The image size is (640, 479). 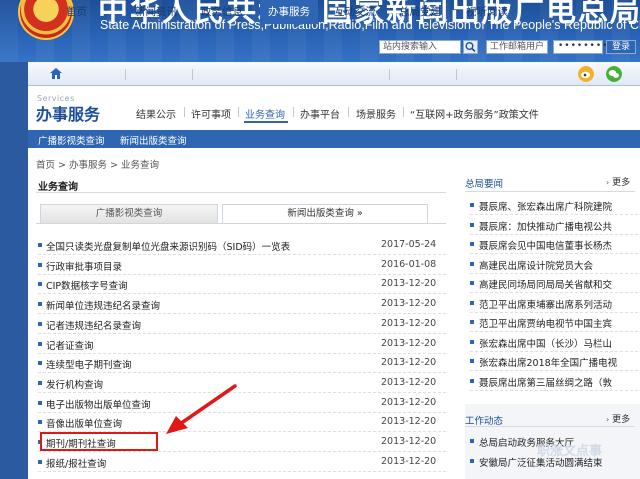 I want to click on login-button: 登录, so click(x=621, y=47).